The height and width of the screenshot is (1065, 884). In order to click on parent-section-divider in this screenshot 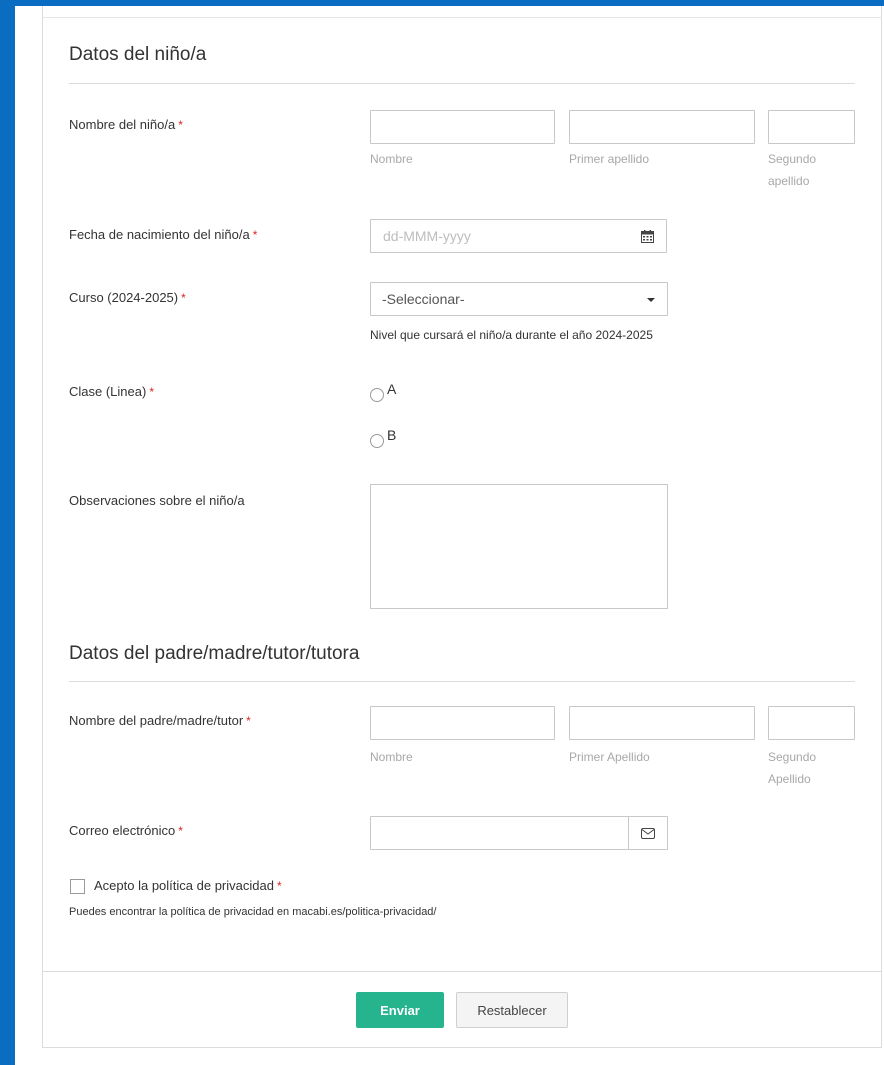, I will do `click(462, 681)`.